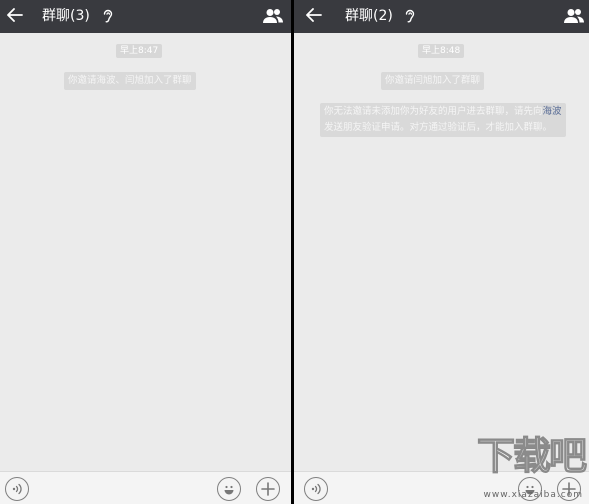 The width and height of the screenshot is (589, 504). What do you see at coordinates (229, 489) in the screenshot?
I see `emoji-icon` at bounding box center [229, 489].